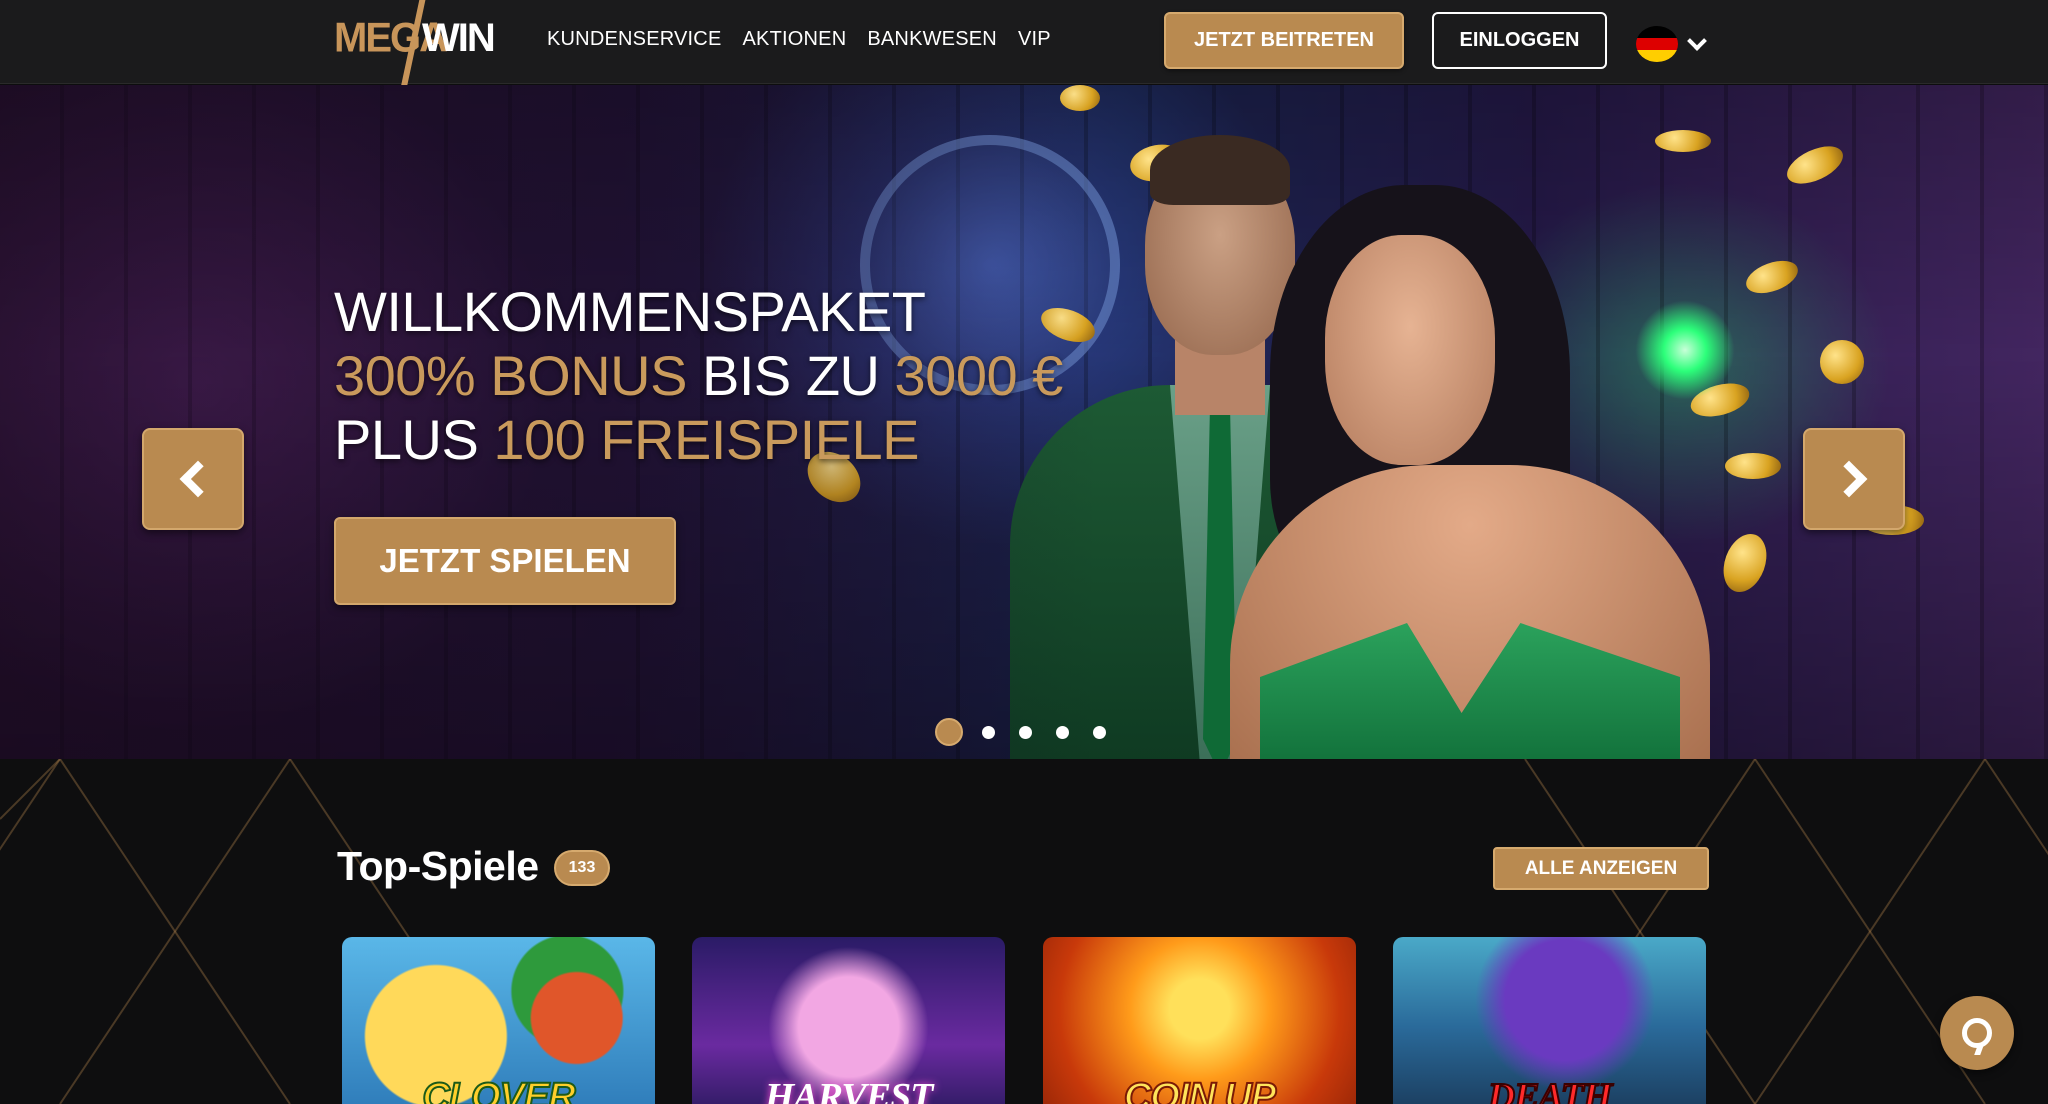 The height and width of the screenshot is (1104, 2048). I want to click on games-count-badge: 133, so click(582, 868).